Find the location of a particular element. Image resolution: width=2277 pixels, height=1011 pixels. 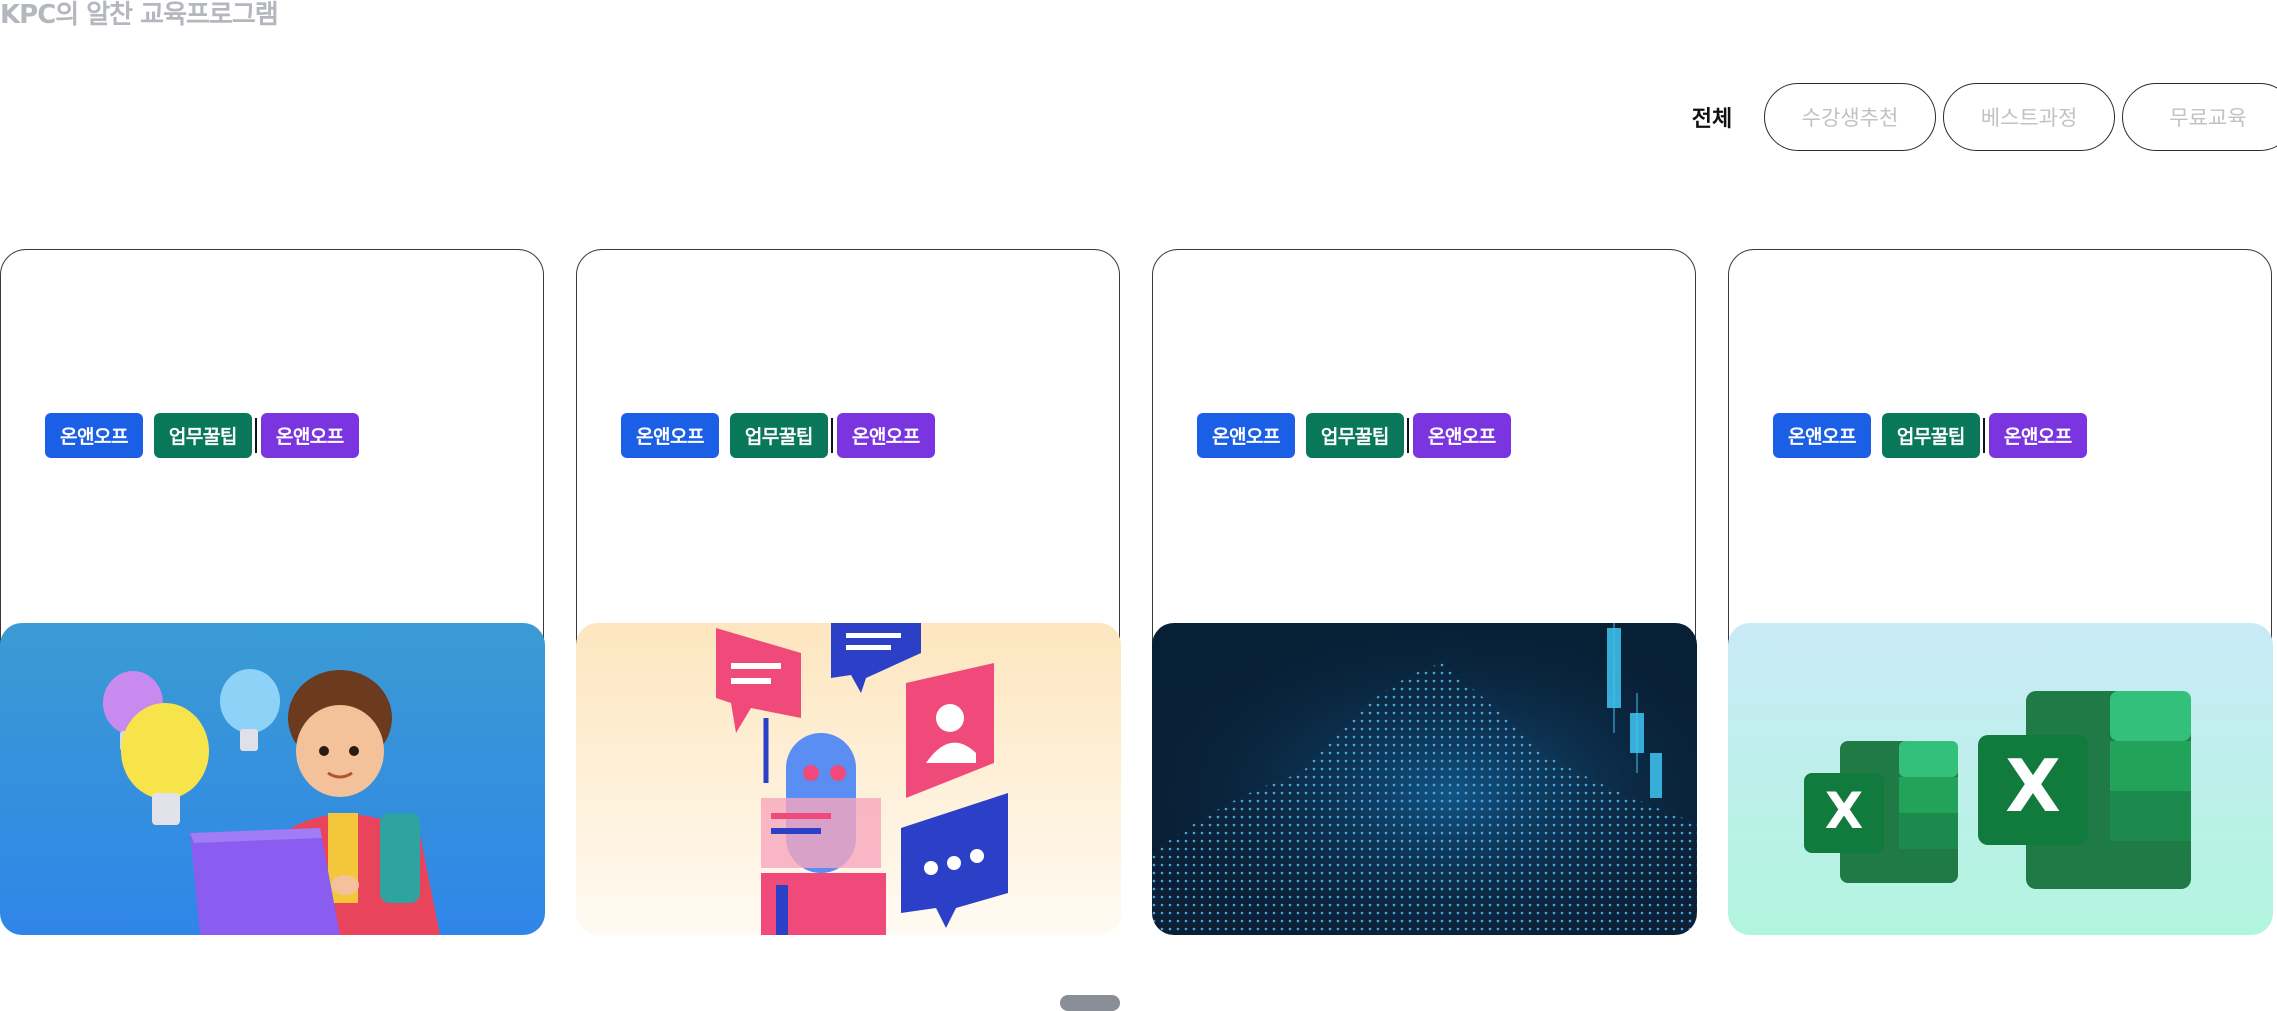

excel-logo-illustration: X X is located at coordinates (2000, 779).